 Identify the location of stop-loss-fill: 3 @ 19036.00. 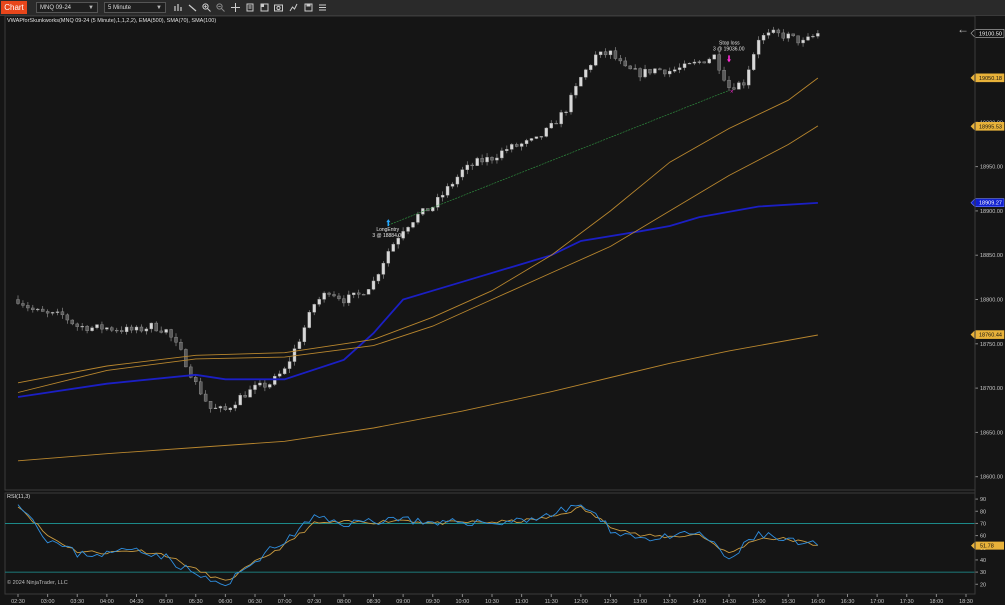
(729, 49).